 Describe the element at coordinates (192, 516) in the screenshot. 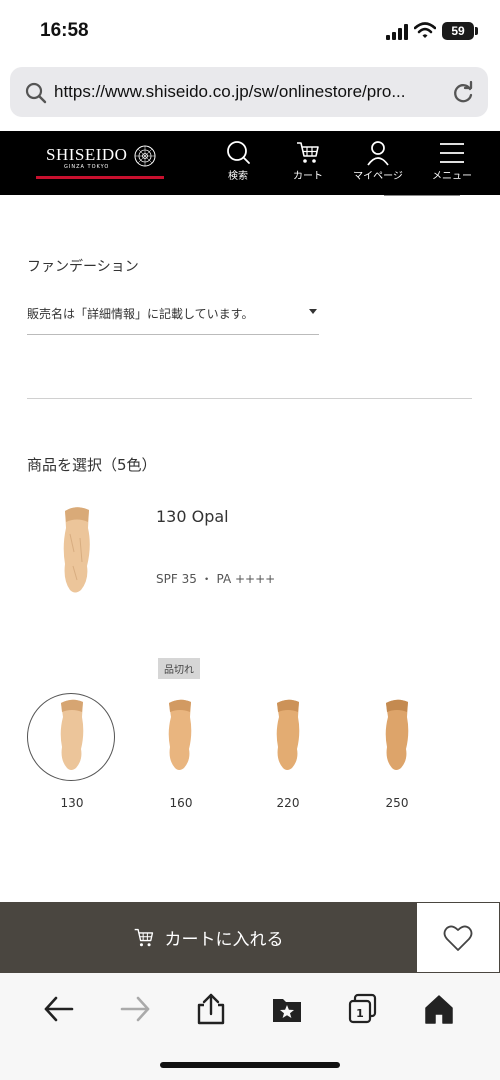

I see `selected-product-name: 130 Opal` at that location.